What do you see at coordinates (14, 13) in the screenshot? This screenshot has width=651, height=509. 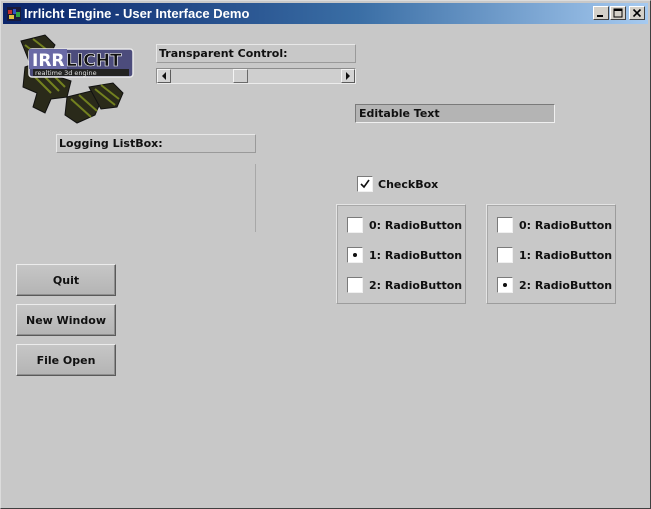 I see `irrlicht-app-icon` at bounding box center [14, 13].